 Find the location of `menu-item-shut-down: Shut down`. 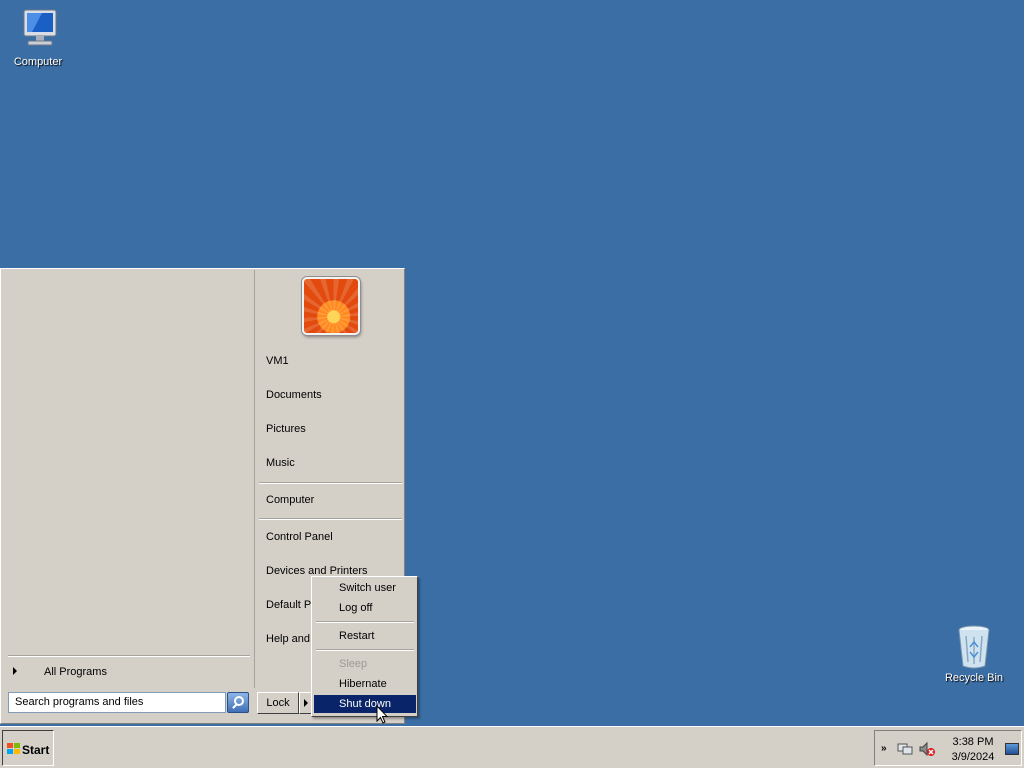

menu-item-shut-down: Shut down is located at coordinates (365, 704).